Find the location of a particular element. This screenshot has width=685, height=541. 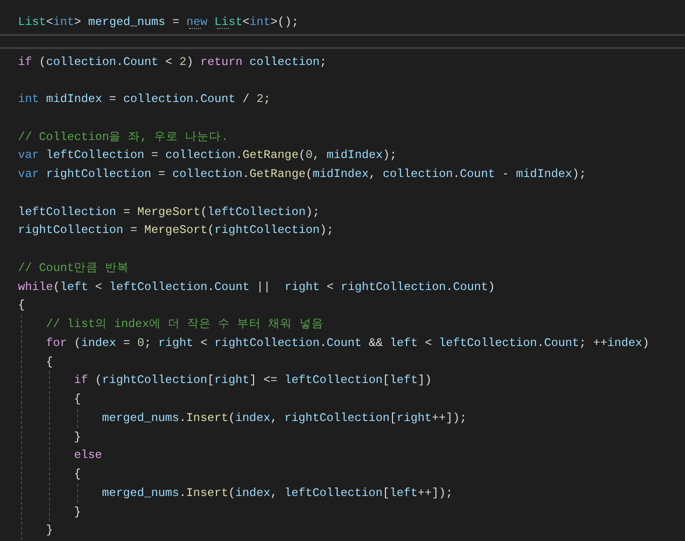

code-line: // list의 index에 더 작은 수 부터 채워 넣음 is located at coordinates (185, 324).